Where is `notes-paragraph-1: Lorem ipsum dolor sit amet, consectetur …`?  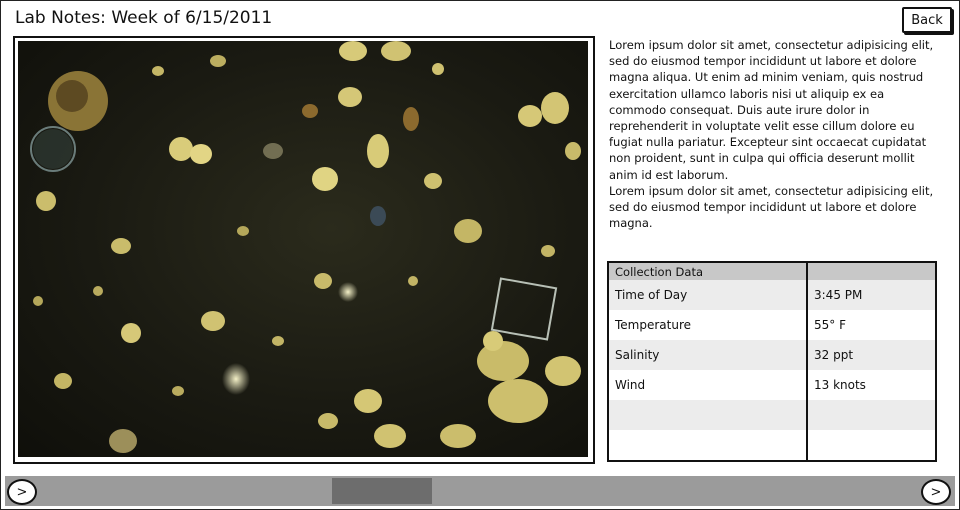
notes-paragraph-1: Lorem ipsum dolor sit amet, consectetur … is located at coordinates (771, 110).